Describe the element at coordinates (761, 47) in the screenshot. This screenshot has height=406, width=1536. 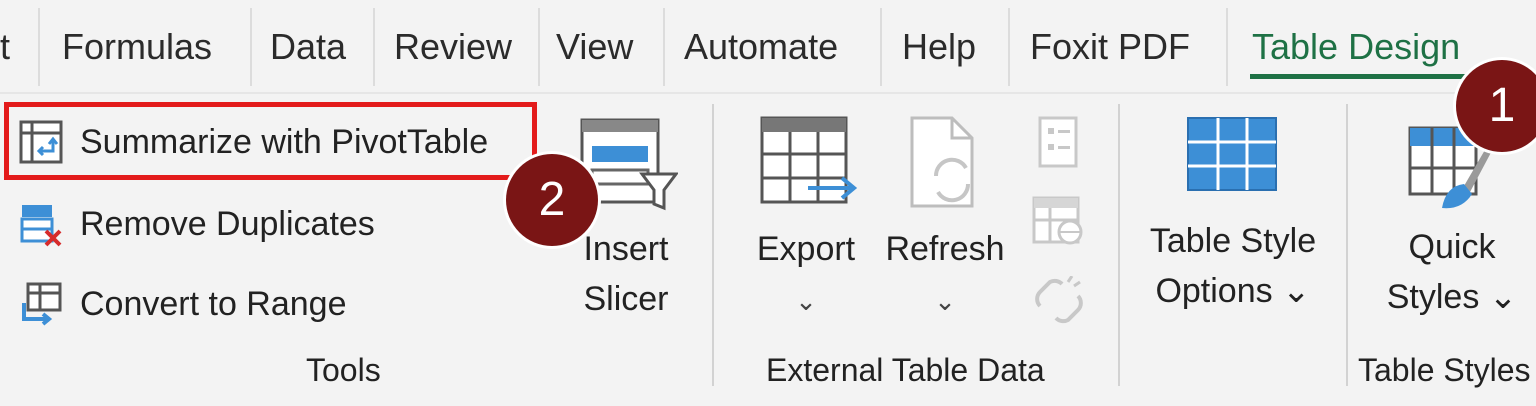
I see `tab-automate: Automate` at that location.